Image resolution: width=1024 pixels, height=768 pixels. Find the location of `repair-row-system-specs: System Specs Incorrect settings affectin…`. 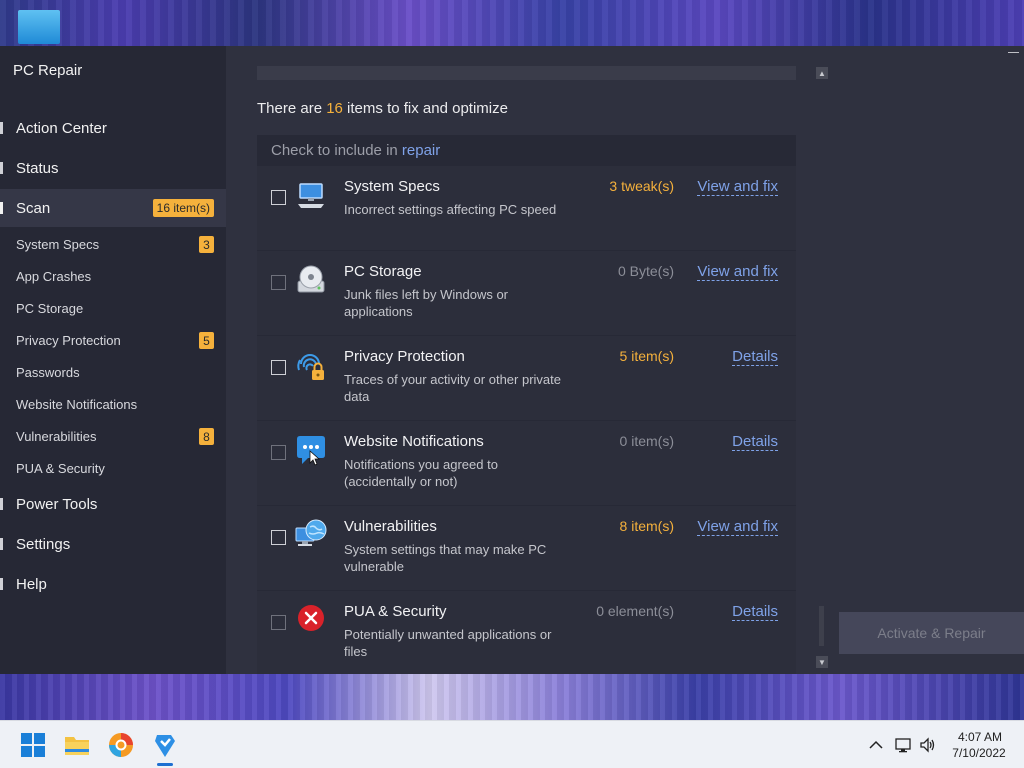

repair-row-system-specs: System Specs Incorrect settings affectin… is located at coordinates (526, 208).